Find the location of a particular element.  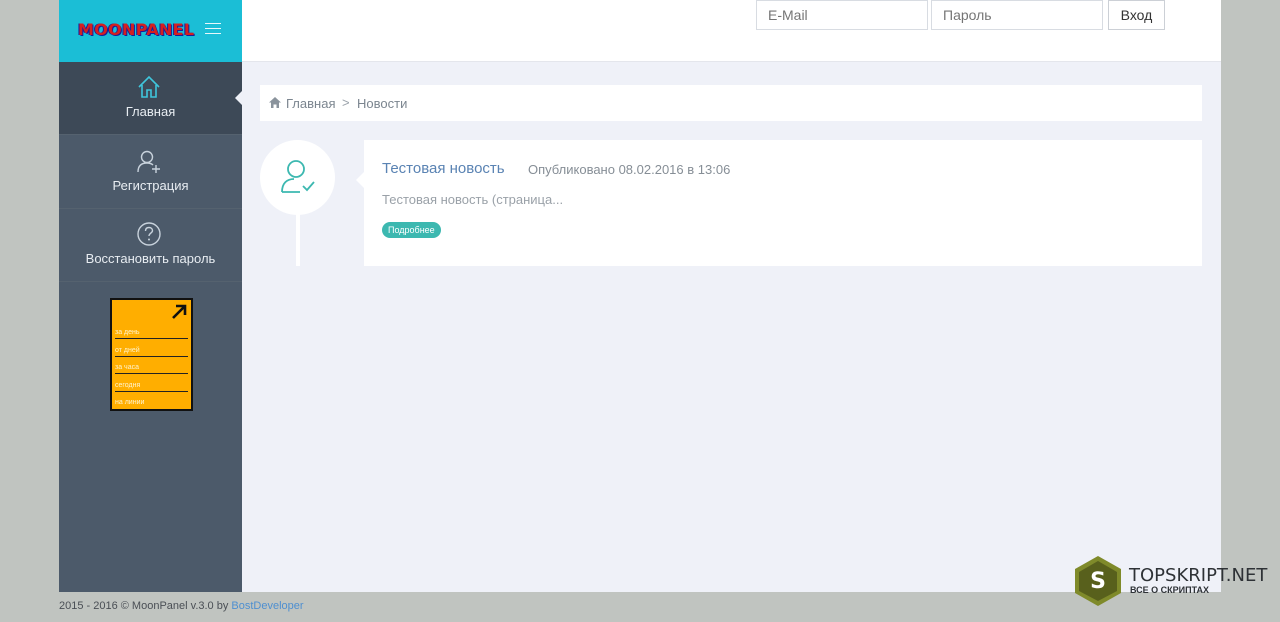

sidebar-item-home: Главная is located at coordinates (151, 98).